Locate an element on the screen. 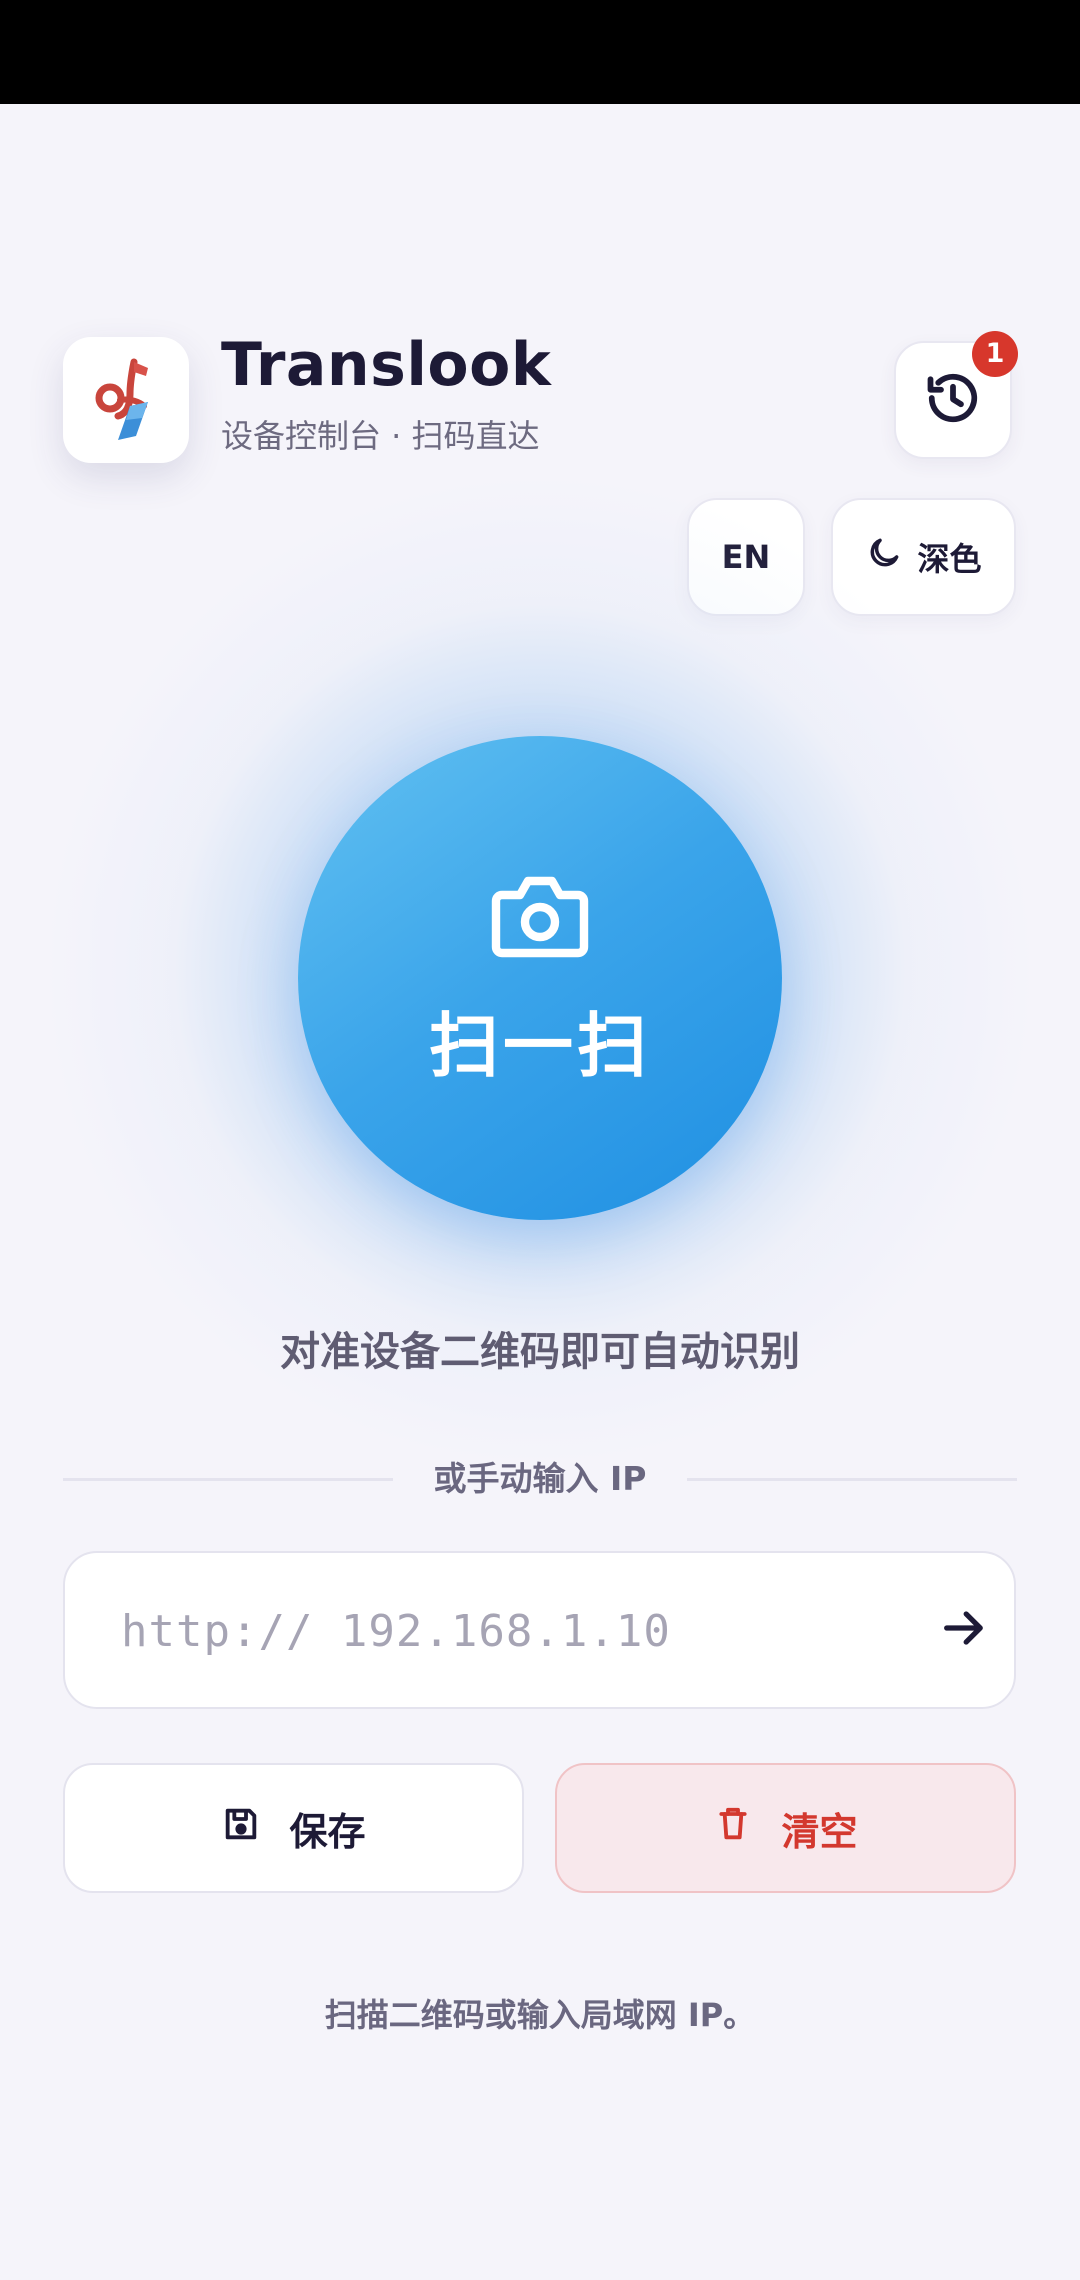  manual-input-divider-label: 或手动输入 IP is located at coordinates (540, 1478).